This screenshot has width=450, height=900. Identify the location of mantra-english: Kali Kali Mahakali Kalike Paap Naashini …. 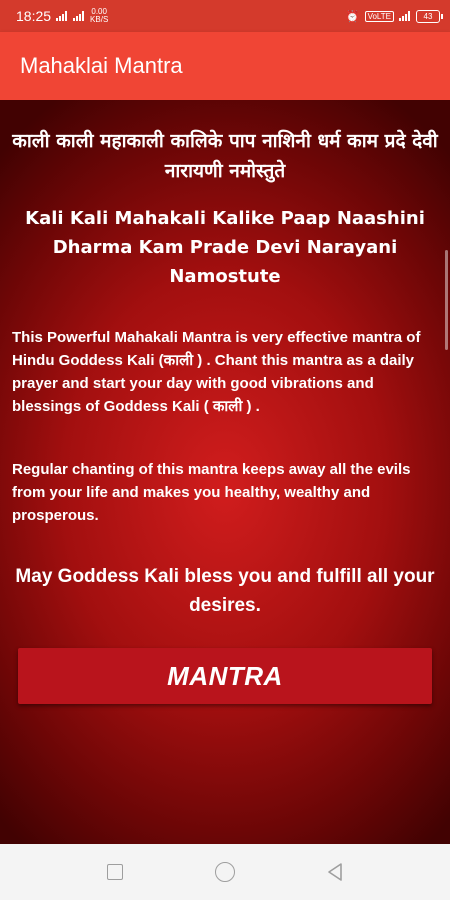
(225, 247).